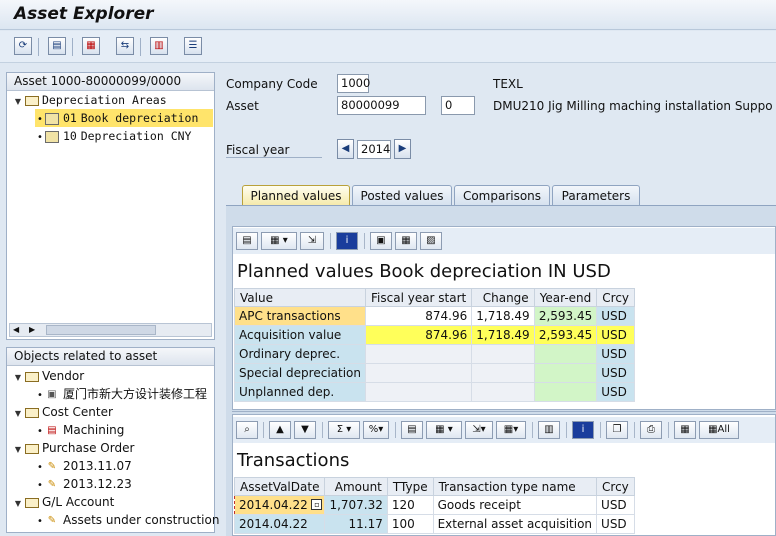  I want to click on subtotal-icon: %▾, so click(376, 430).